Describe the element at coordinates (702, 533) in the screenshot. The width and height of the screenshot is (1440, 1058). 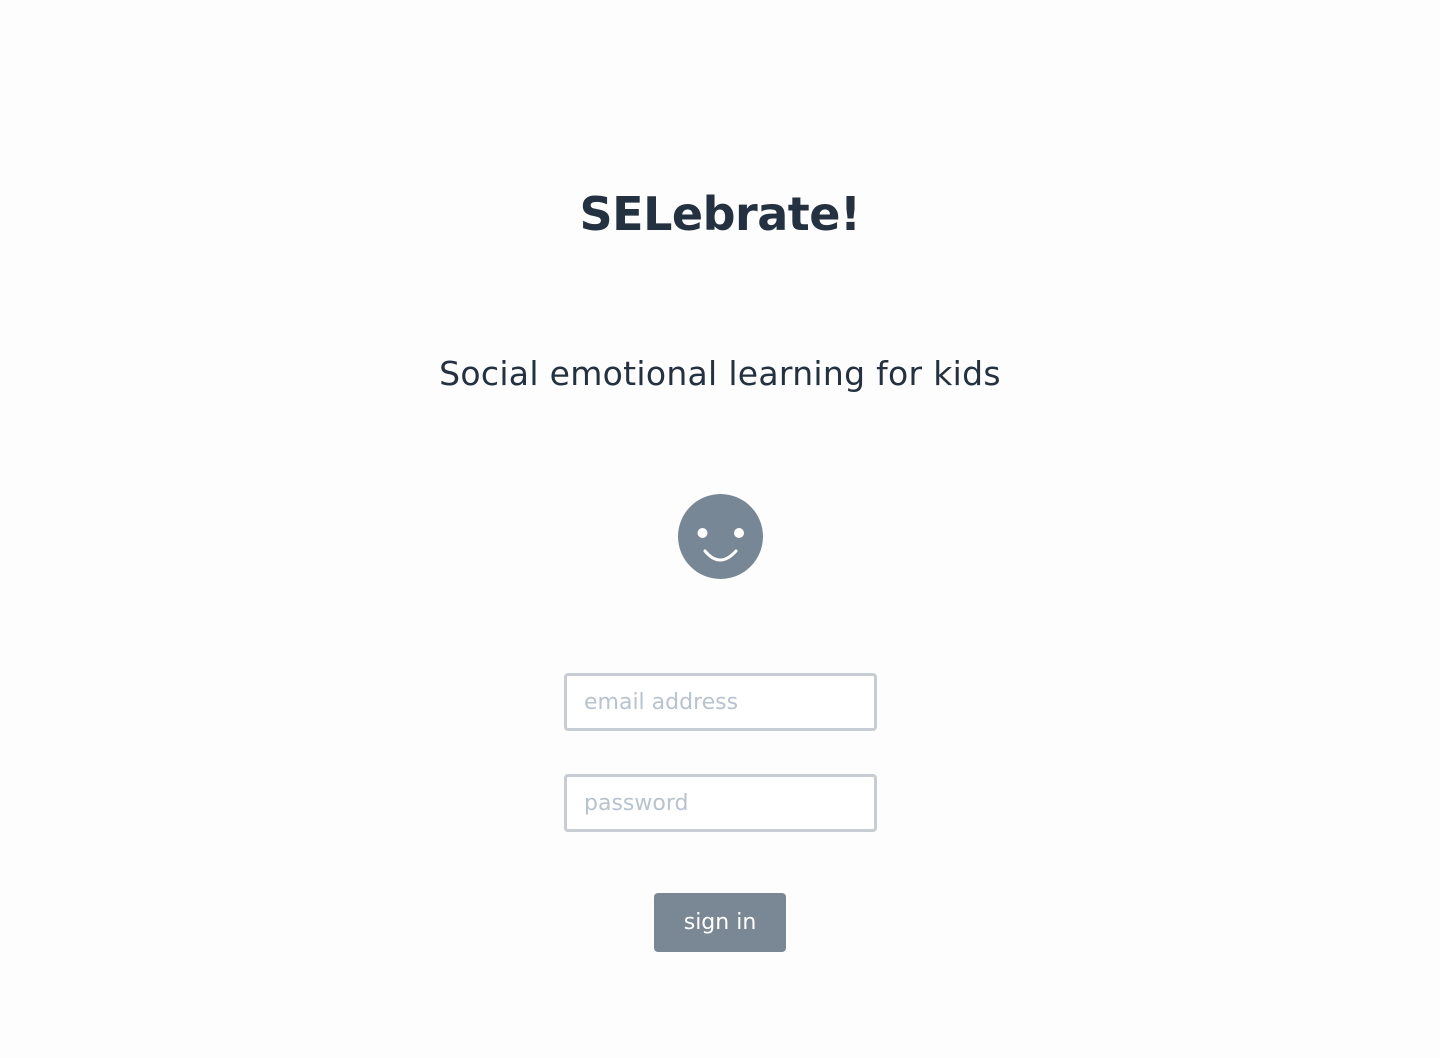
I see `smiley-left-eye` at that location.